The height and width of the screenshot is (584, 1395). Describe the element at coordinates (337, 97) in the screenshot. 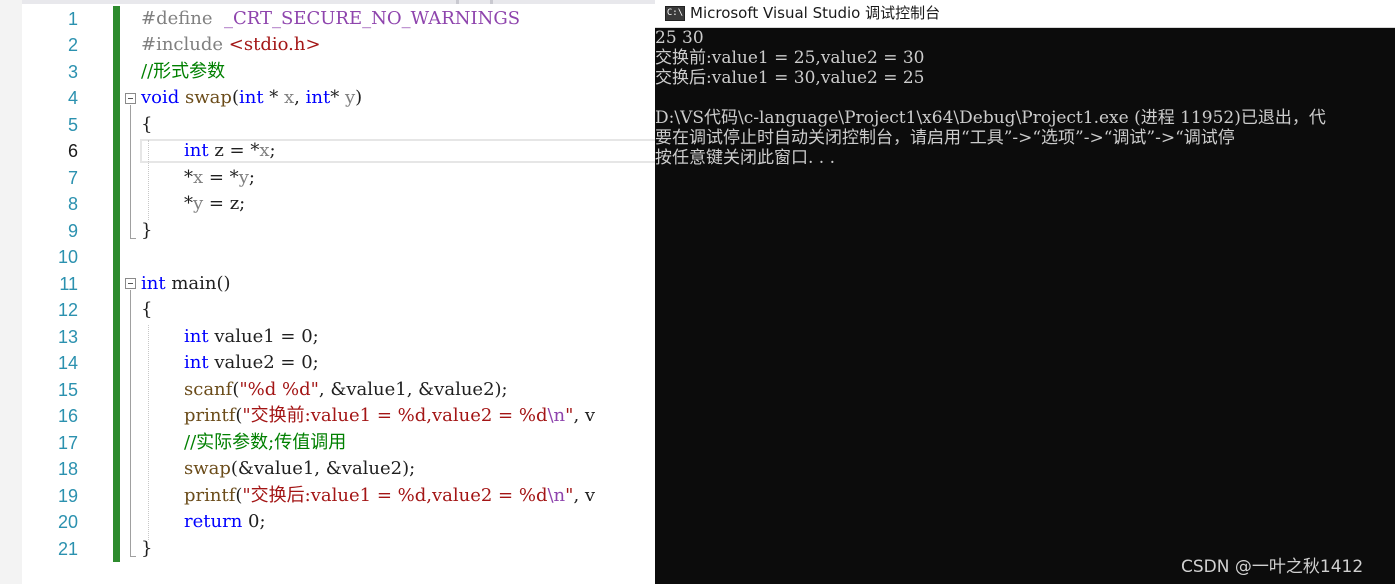

I see `pointer-token: *` at that location.